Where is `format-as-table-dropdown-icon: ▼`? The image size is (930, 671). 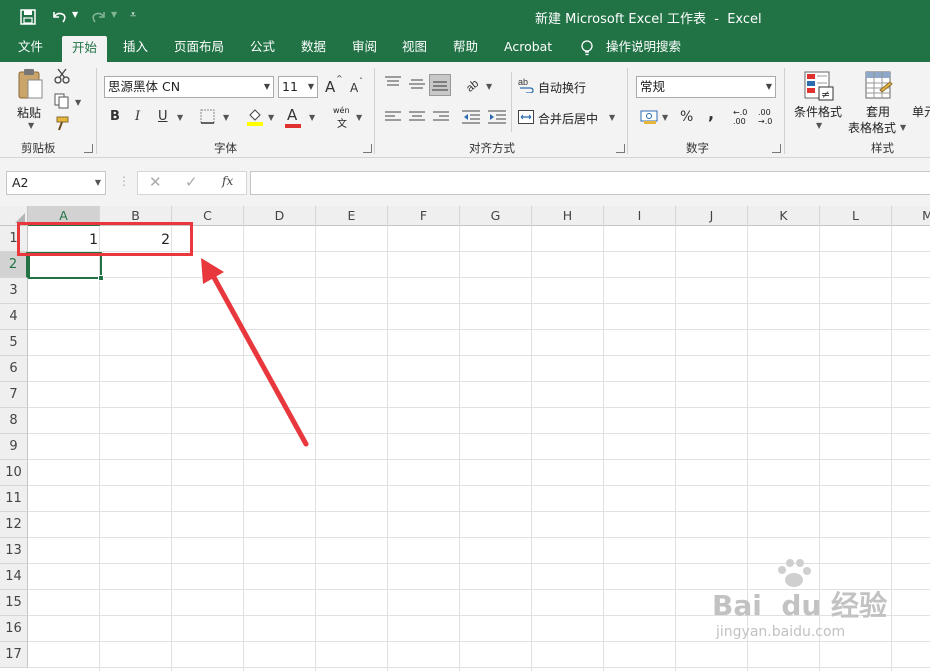 format-as-table-dropdown-icon: ▼ is located at coordinates (903, 127).